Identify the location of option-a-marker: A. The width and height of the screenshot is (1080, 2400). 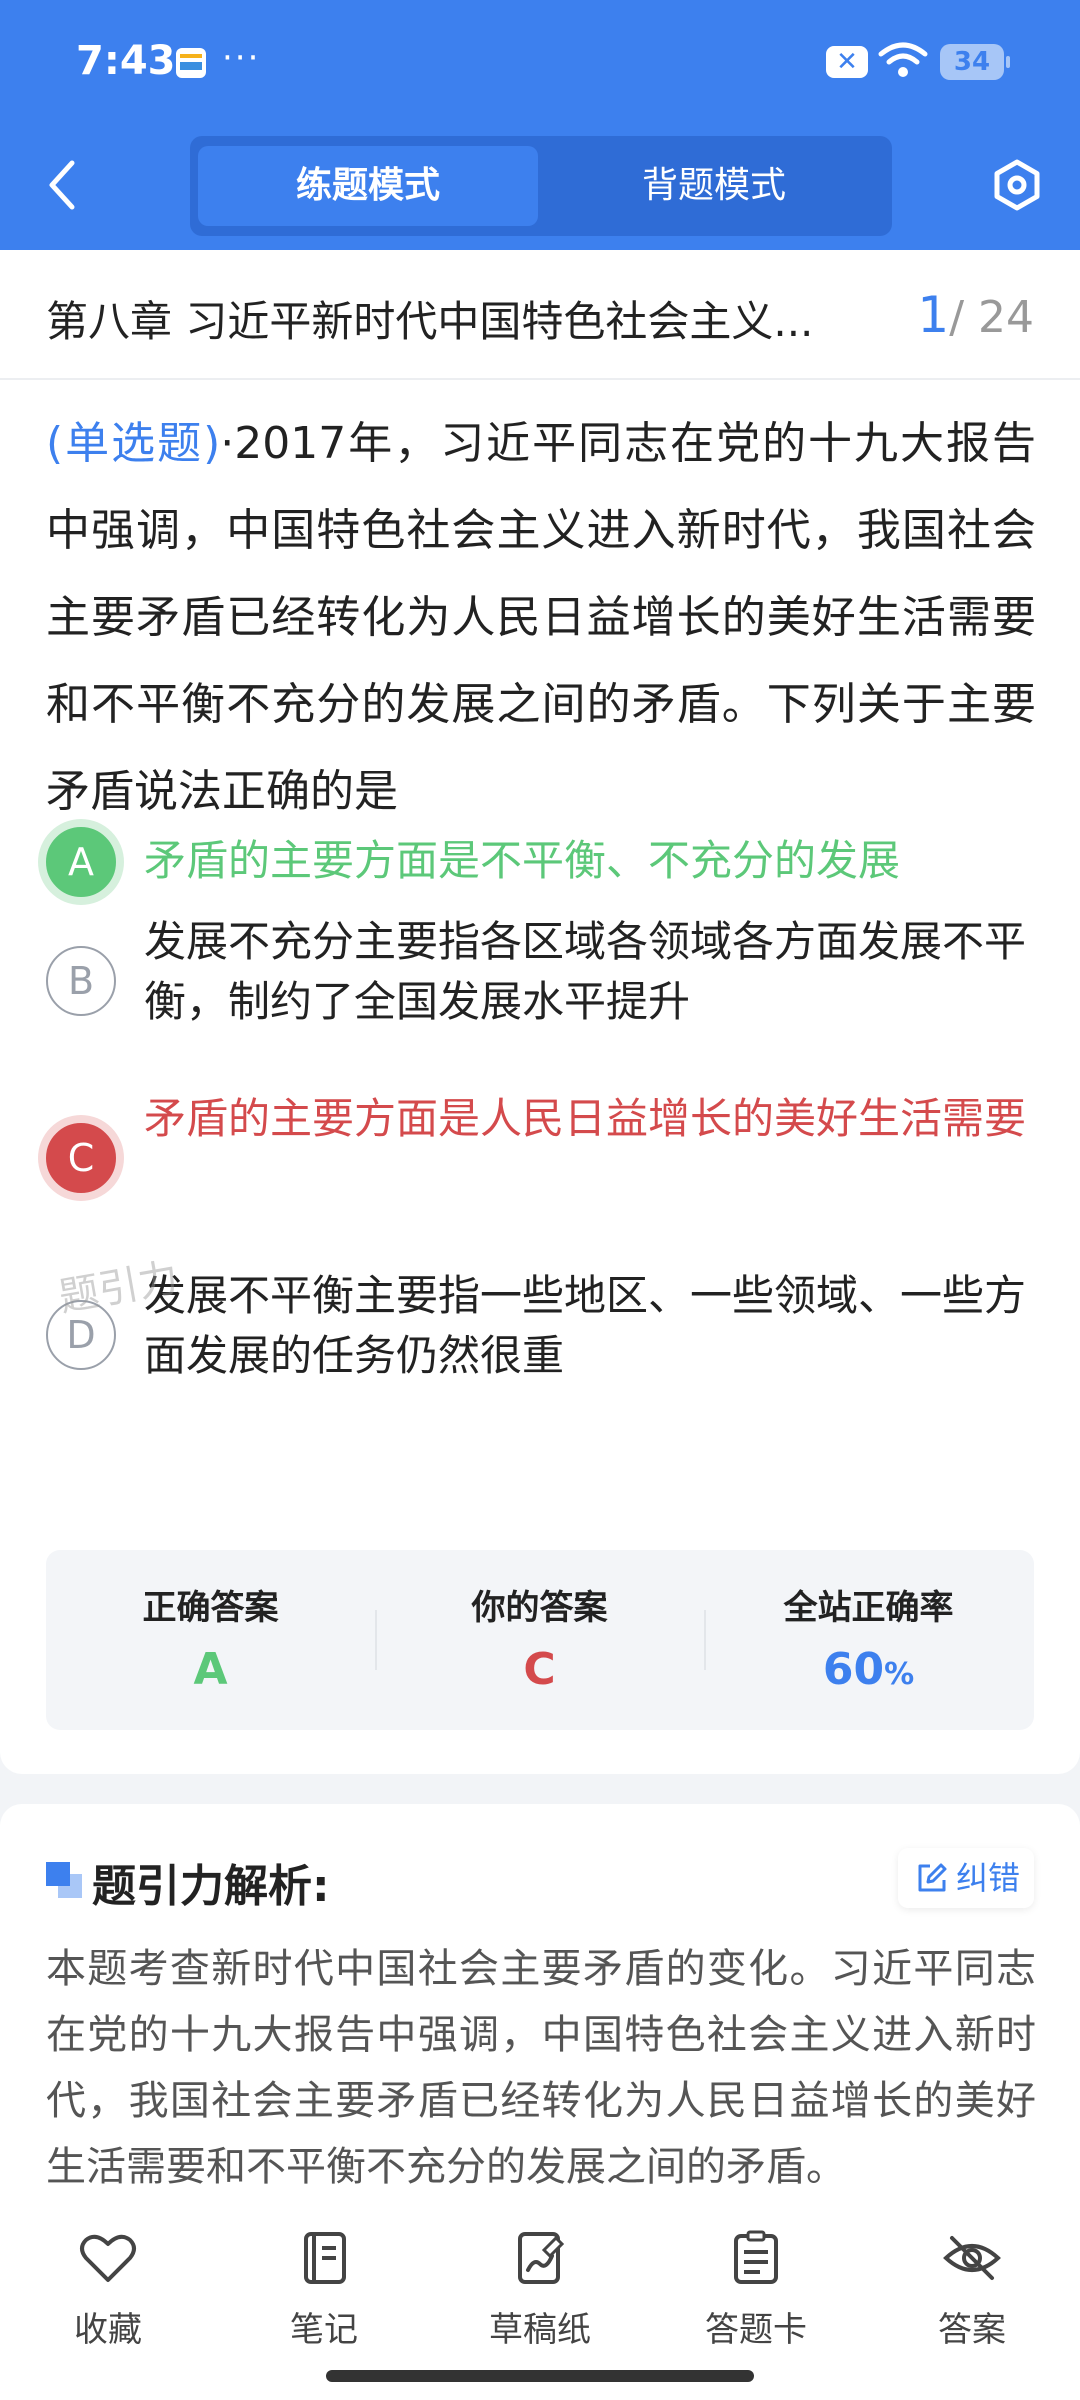
(81, 862).